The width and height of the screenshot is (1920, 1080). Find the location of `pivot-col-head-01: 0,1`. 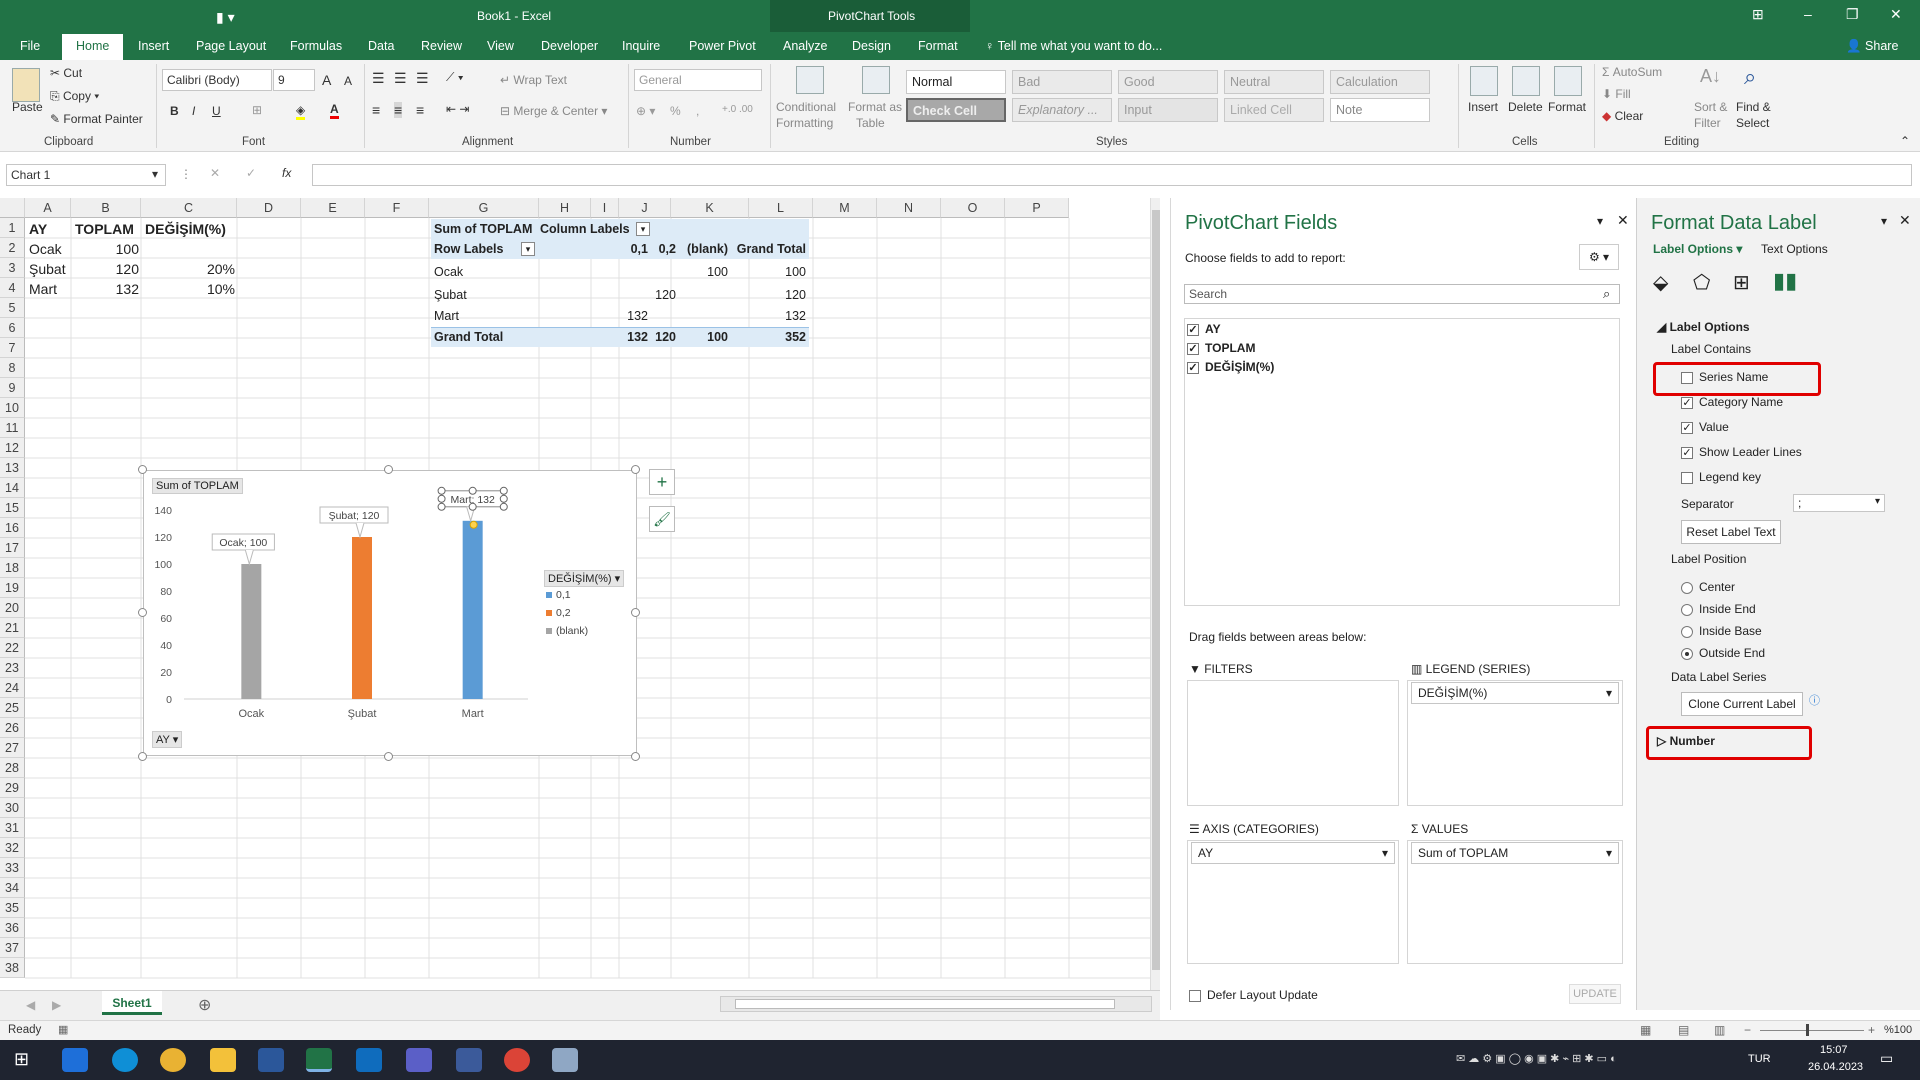

pivot-col-head-01: 0,1 is located at coordinates (594, 249).